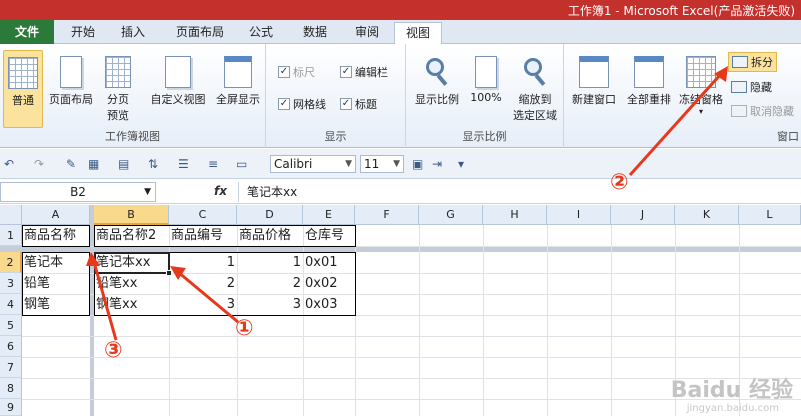 The width and height of the screenshot is (801, 416). Describe the element at coordinates (11, 262) in the screenshot. I see `row-header-2: 2` at that location.